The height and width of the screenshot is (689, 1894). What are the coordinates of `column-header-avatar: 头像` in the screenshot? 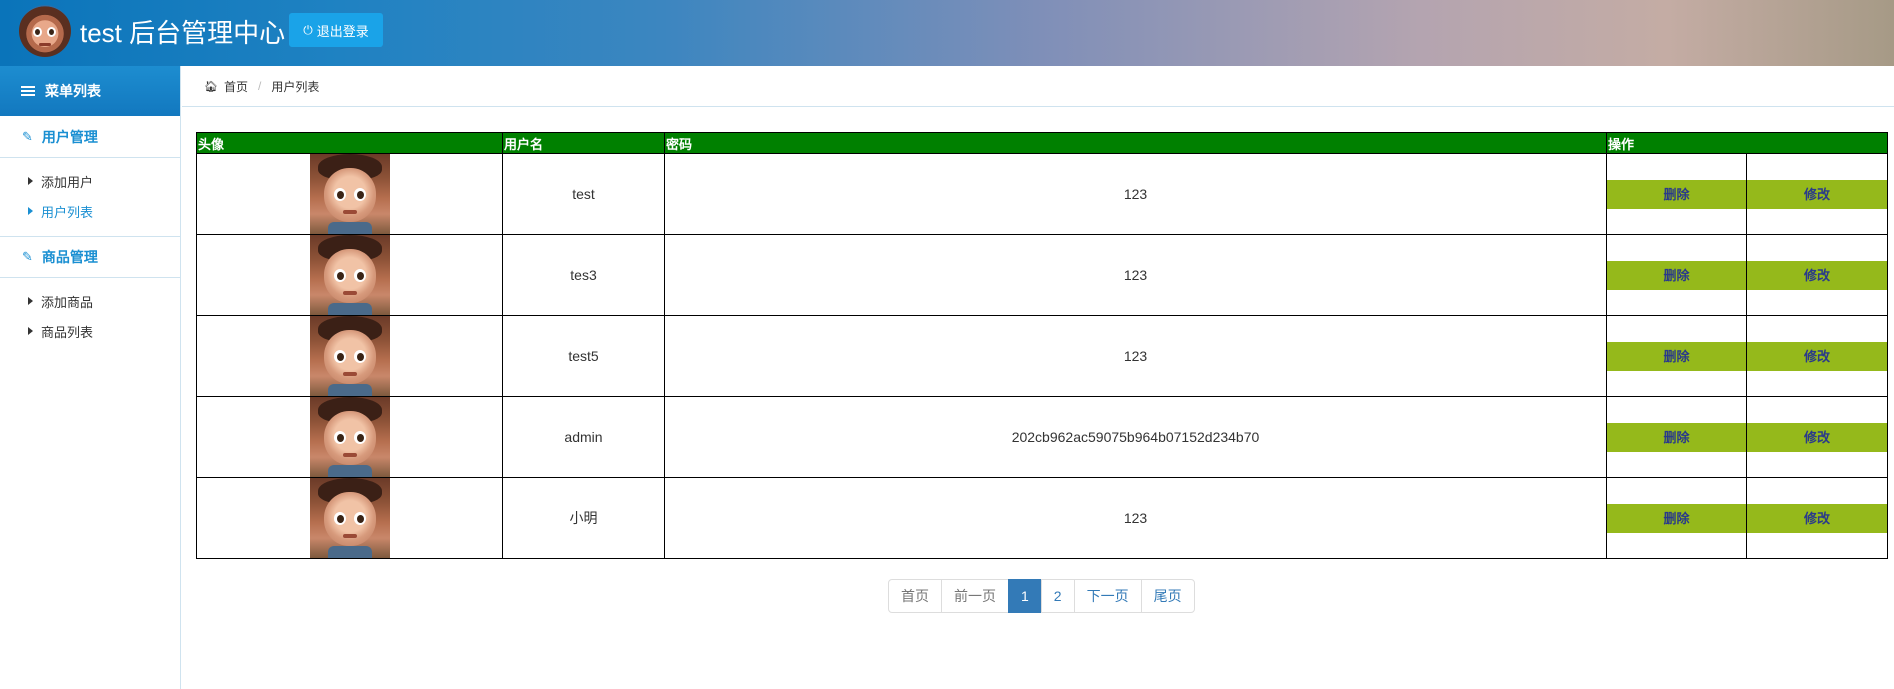 It's located at (349, 143).